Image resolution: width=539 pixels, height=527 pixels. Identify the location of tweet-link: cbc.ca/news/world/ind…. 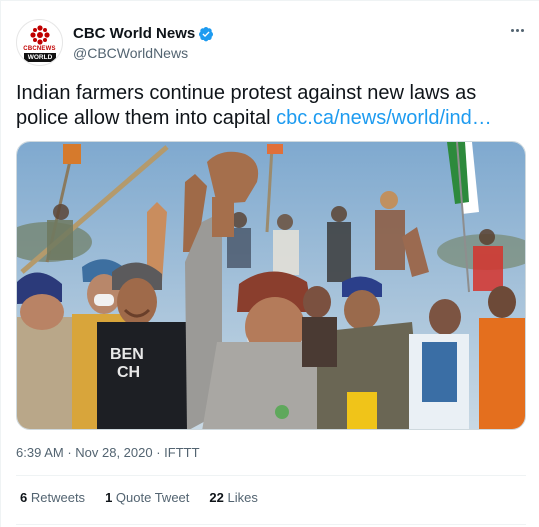
(384, 118).